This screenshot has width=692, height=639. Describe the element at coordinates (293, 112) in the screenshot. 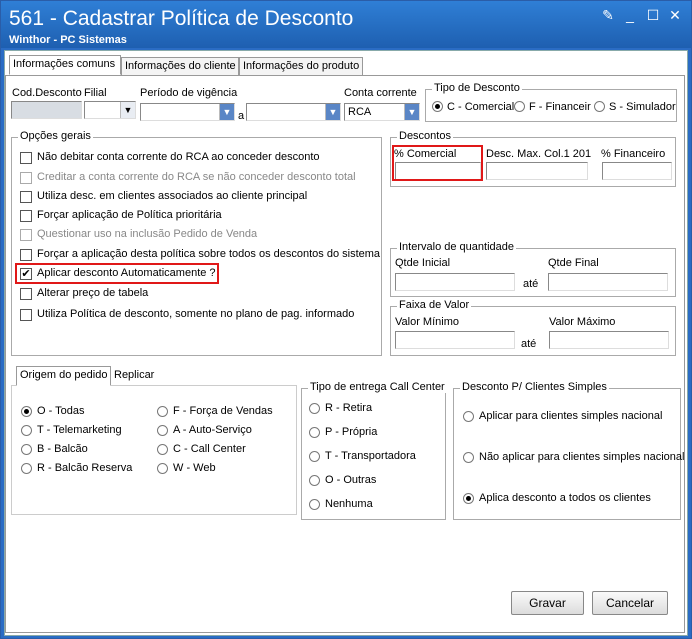

I see `periodo-fim-input: ▼` at that location.